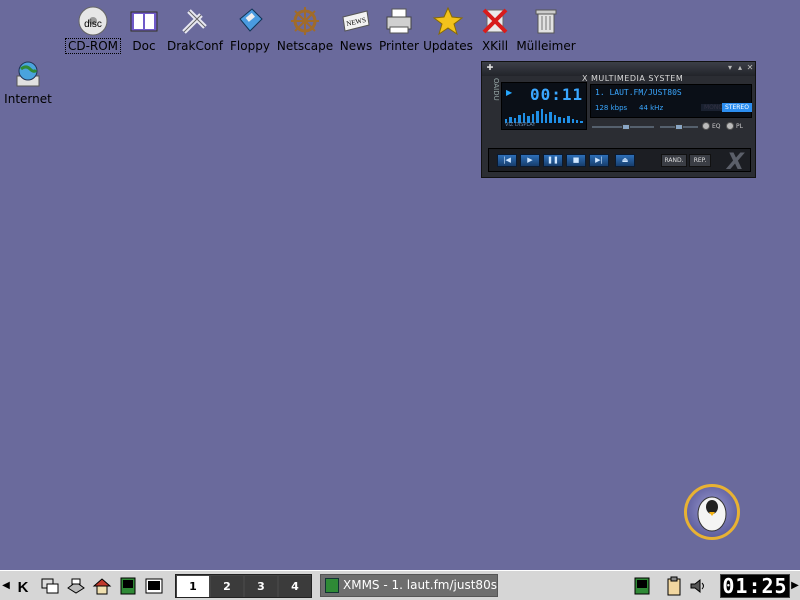 The width and height of the screenshot is (800, 600). Describe the element at coordinates (698, 586) in the screenshot. I see `volume-speaker-icon` at that location.